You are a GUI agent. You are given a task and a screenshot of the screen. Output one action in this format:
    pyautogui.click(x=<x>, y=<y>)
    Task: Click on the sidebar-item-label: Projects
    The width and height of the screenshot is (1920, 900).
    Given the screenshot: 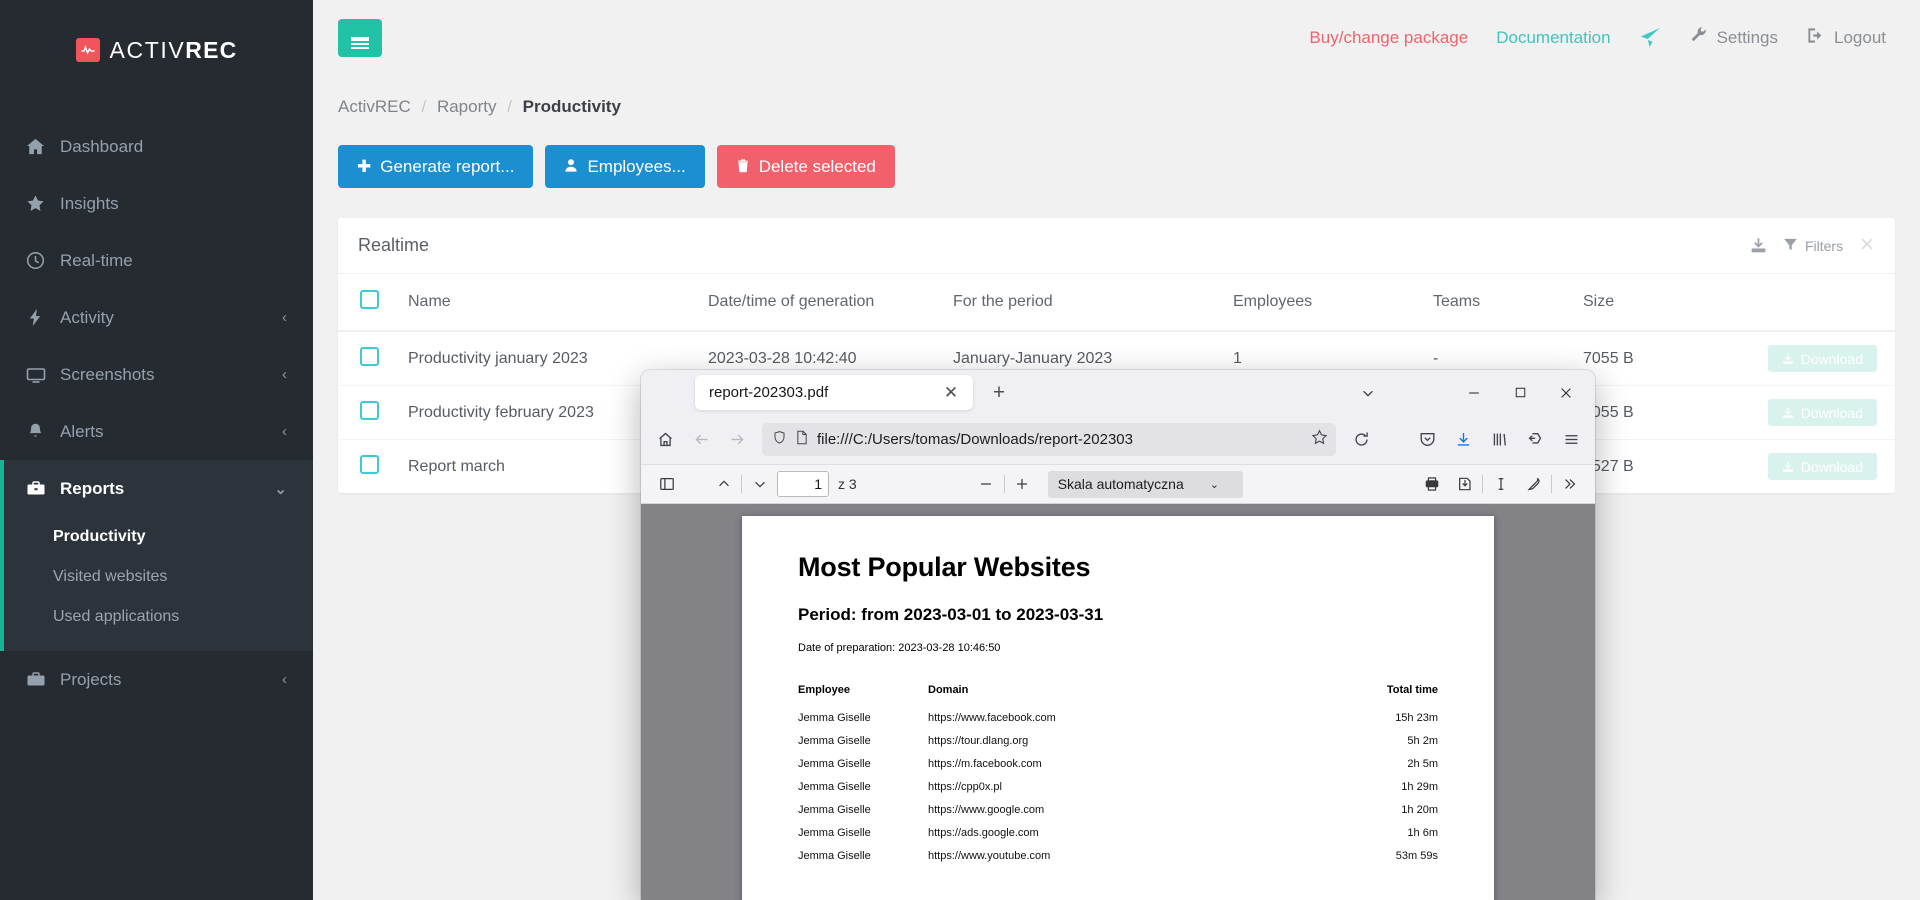 What is the action you would take?
    pyautogui.click(x=91, y=679)
    